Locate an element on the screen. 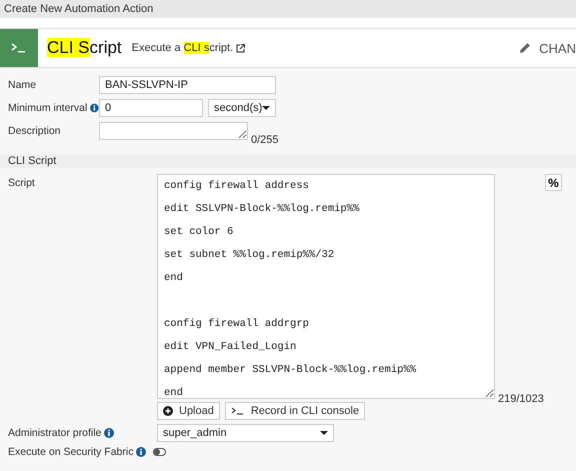  field-label: Name is located at coordinates (22, 85).